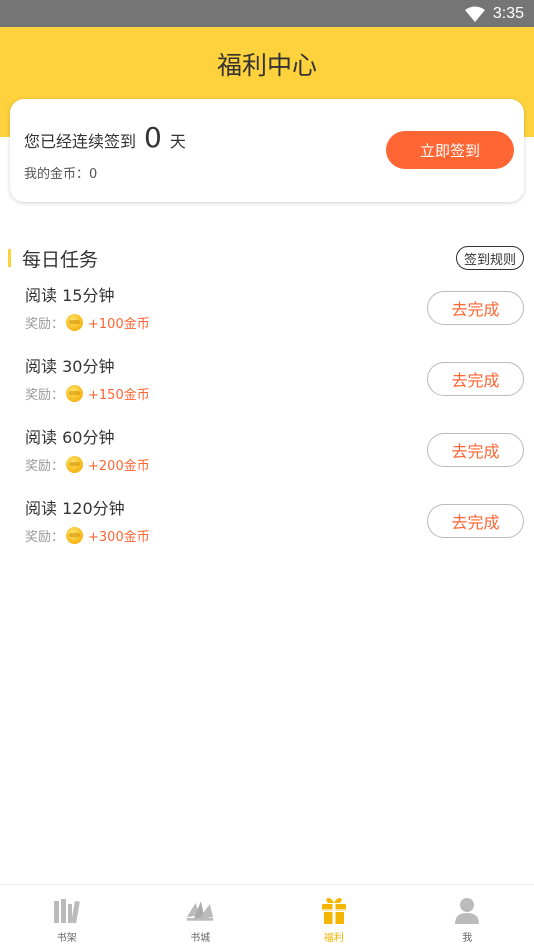  I want to click on bookshelf-icon, so click(67, 911).